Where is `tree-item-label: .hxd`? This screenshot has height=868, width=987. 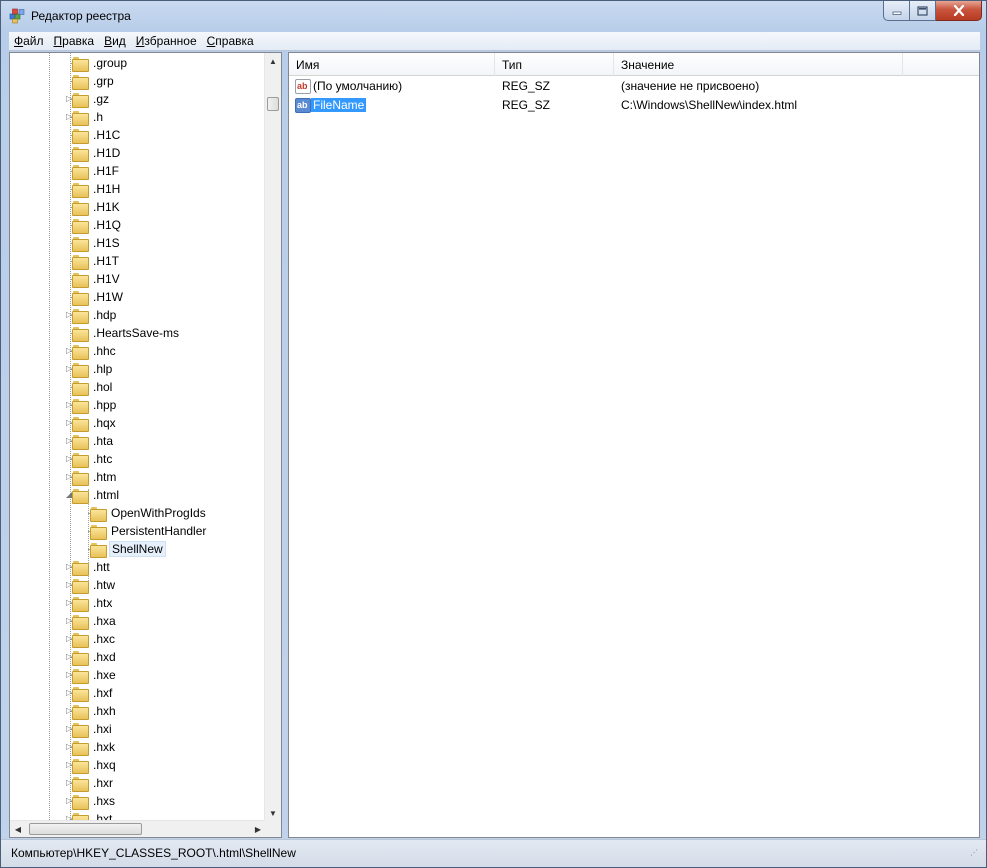 tree-item-label: .hxd is located at coordinates (104, 657).